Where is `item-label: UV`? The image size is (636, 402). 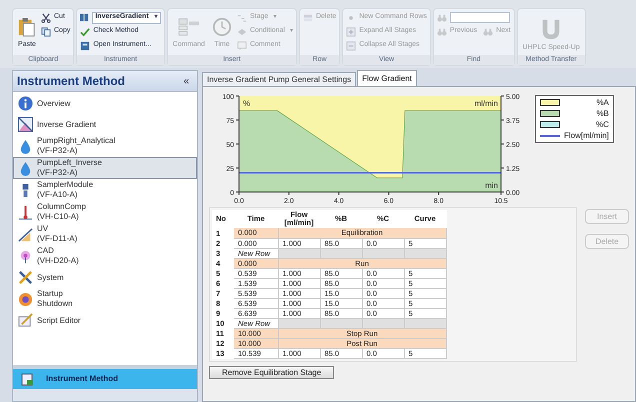 item-label: UV is located at coordinates (43, 229).